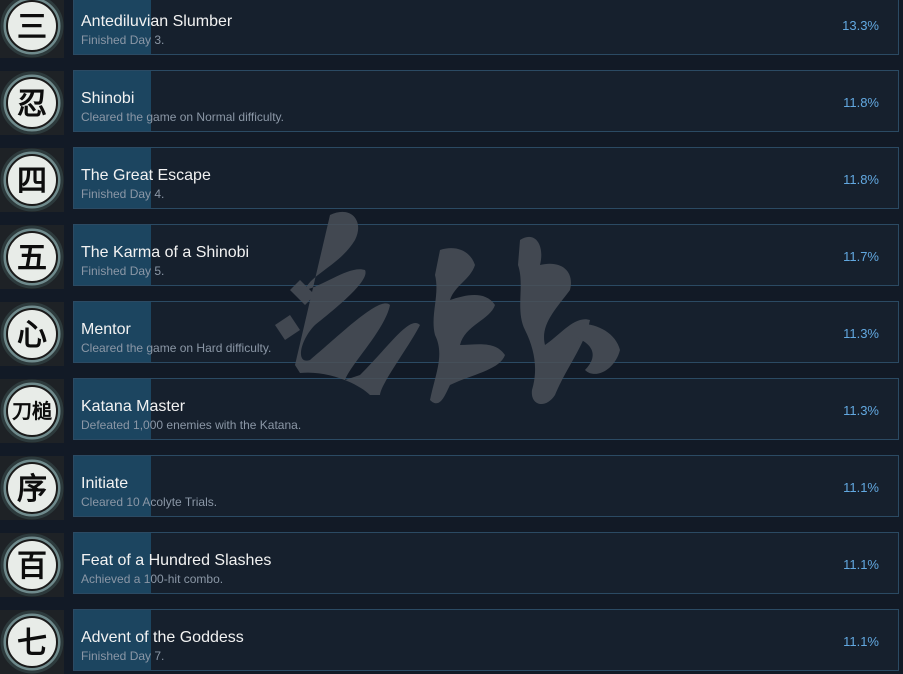 This screenshot has width=903, height=674. I want to click on svg-text: 心, so click(32, 335).